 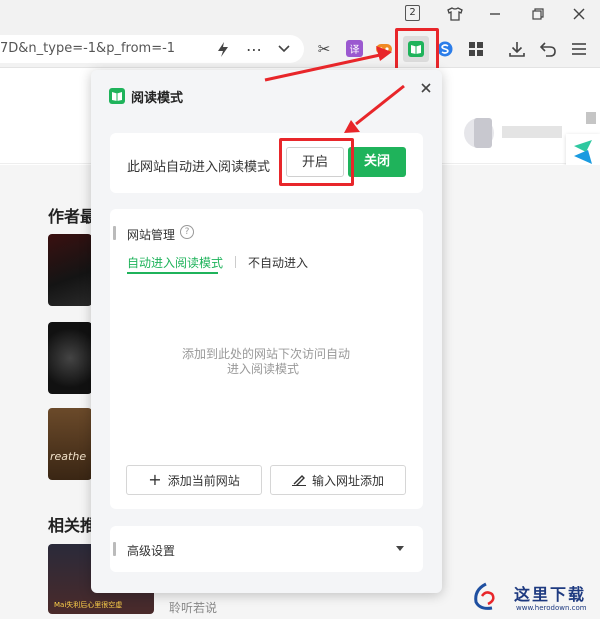 I want to click on annotation-arrows, so click(x=334, y=89).